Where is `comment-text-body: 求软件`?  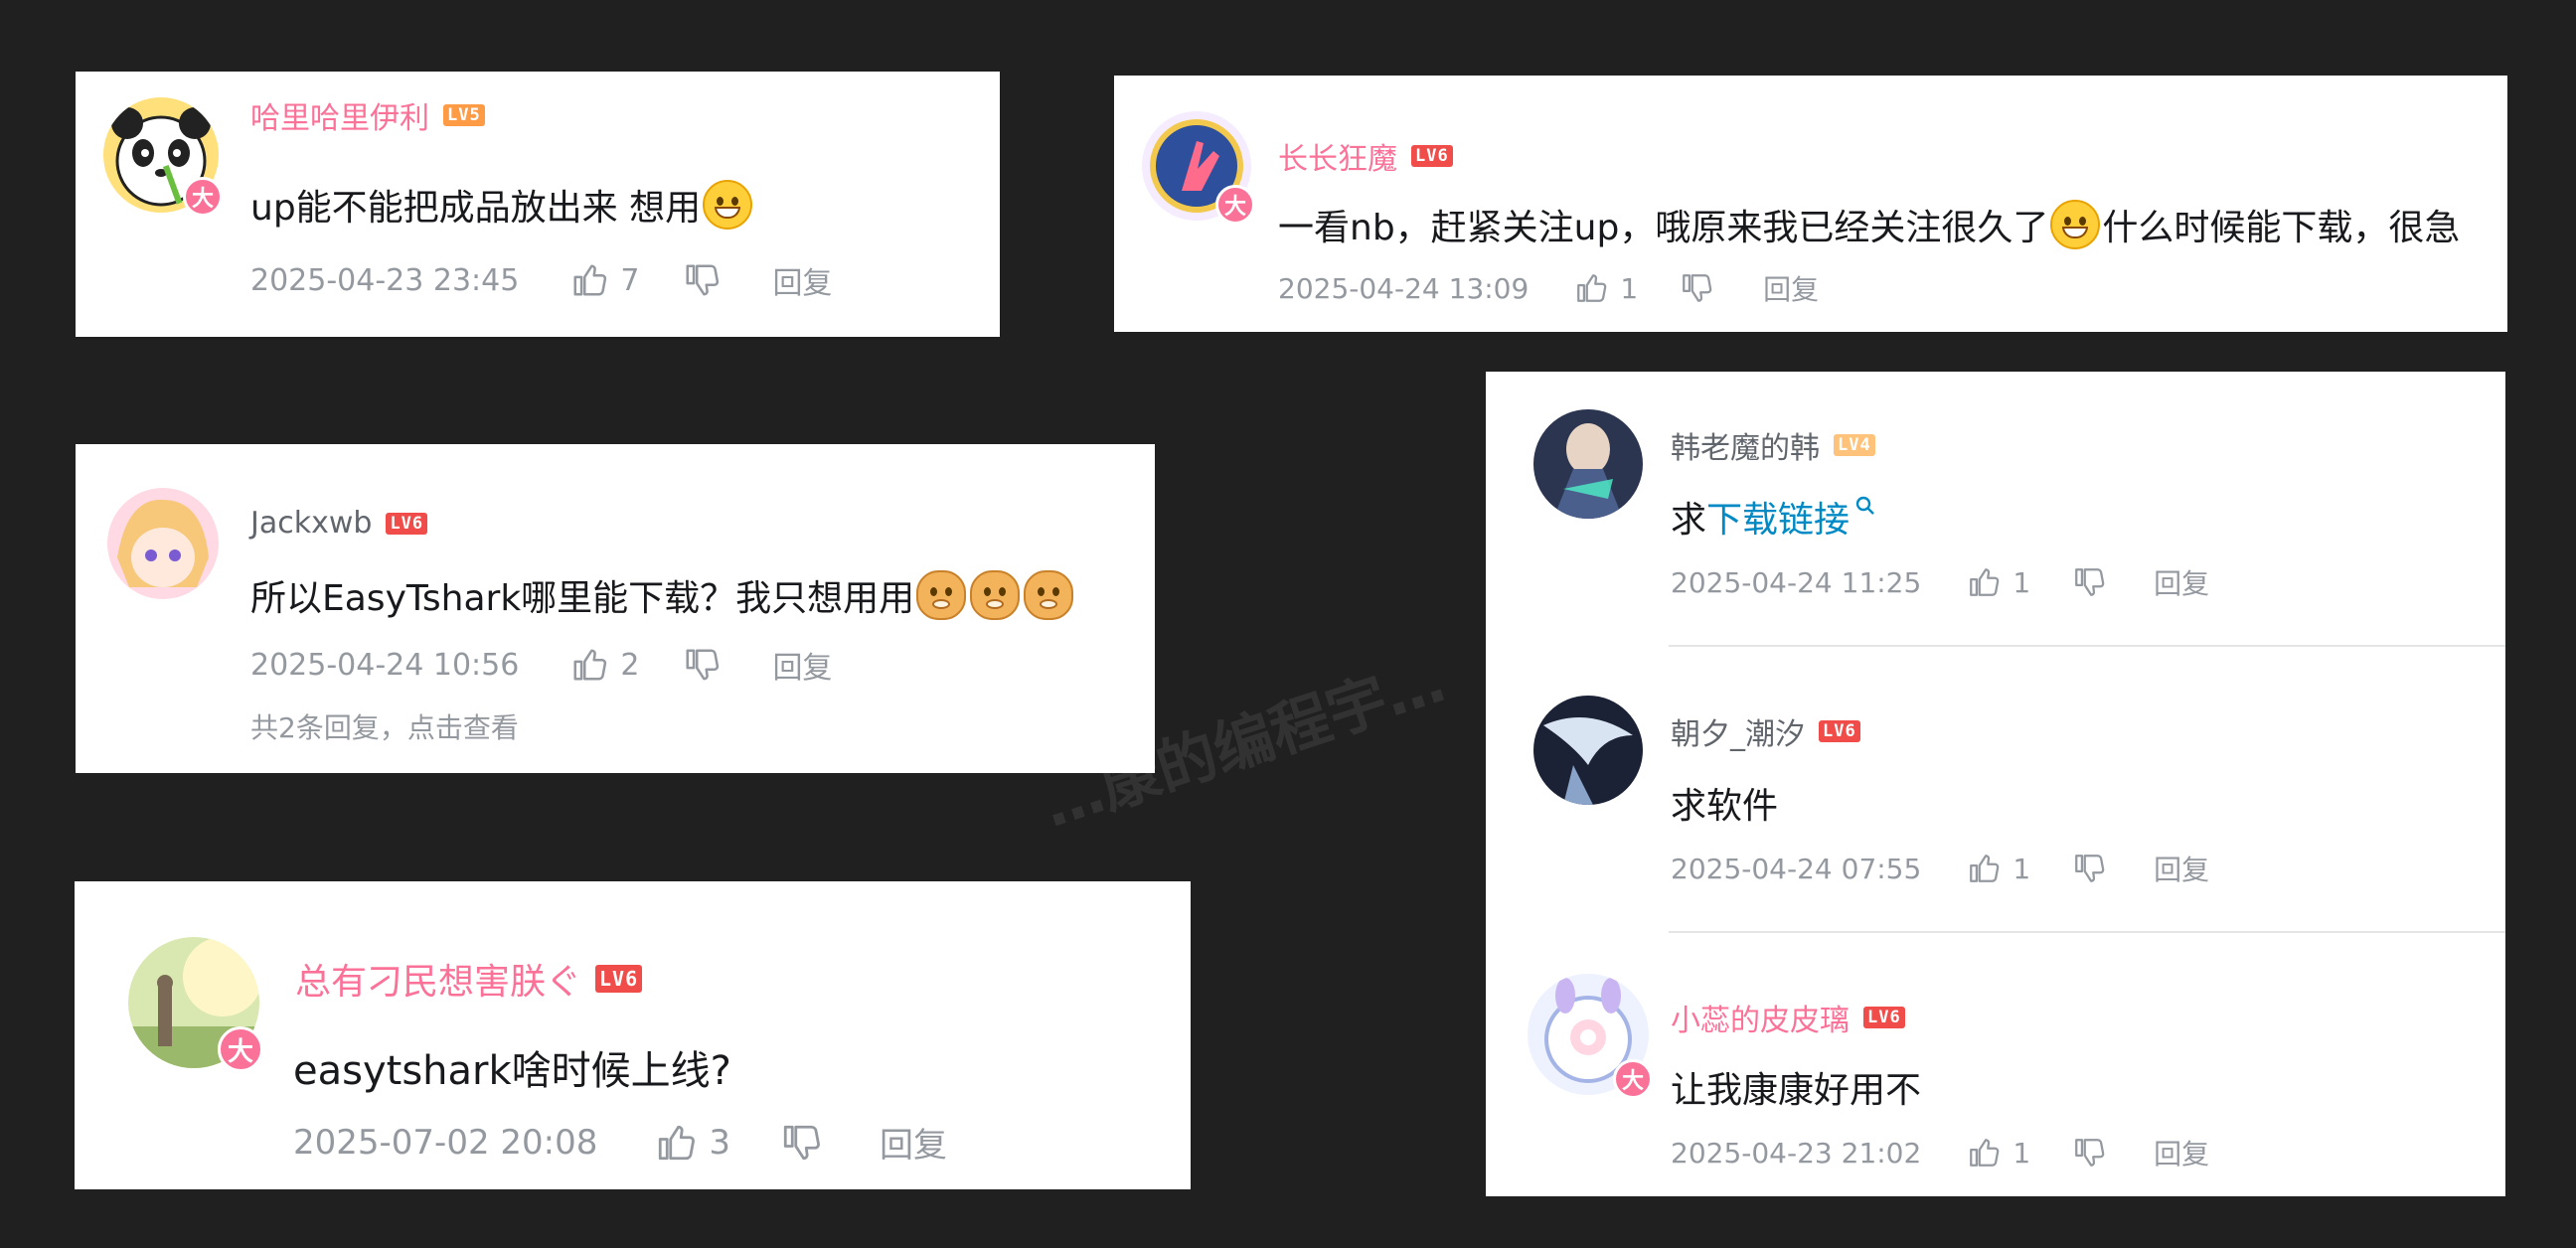
comment-text-body: 求软件 is located at coordinates (1725, 806).